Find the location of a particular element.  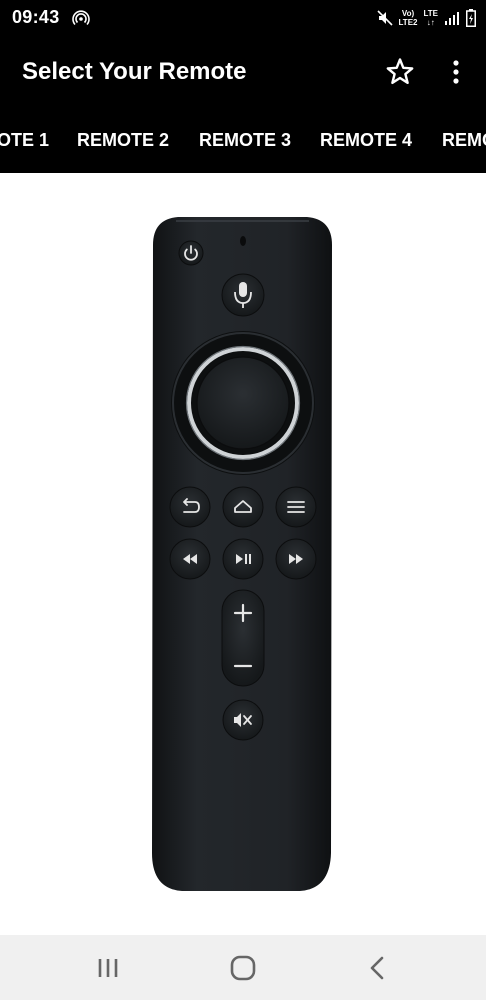

volte-top: Vo) is located at coordinates (408, 13).